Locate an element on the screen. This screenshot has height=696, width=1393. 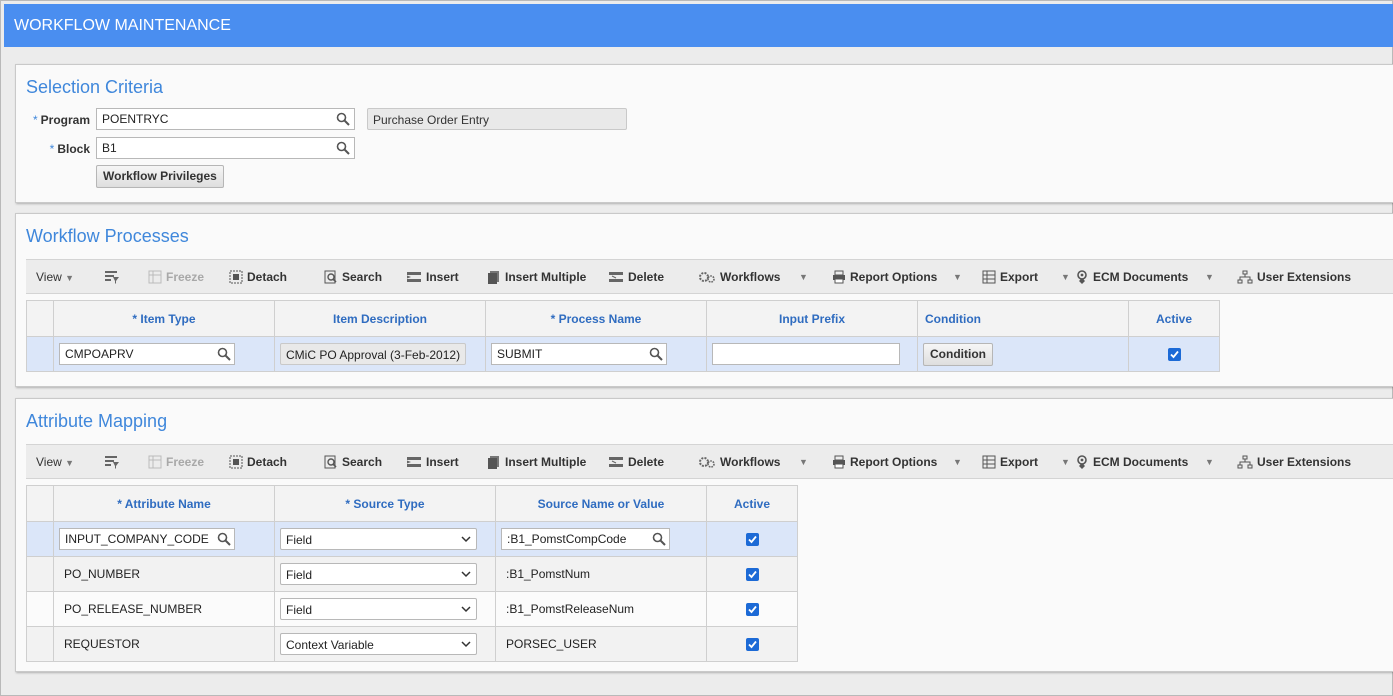
attribute-mapping-title: Attribute Mapping is located at coordinates (97, 421).